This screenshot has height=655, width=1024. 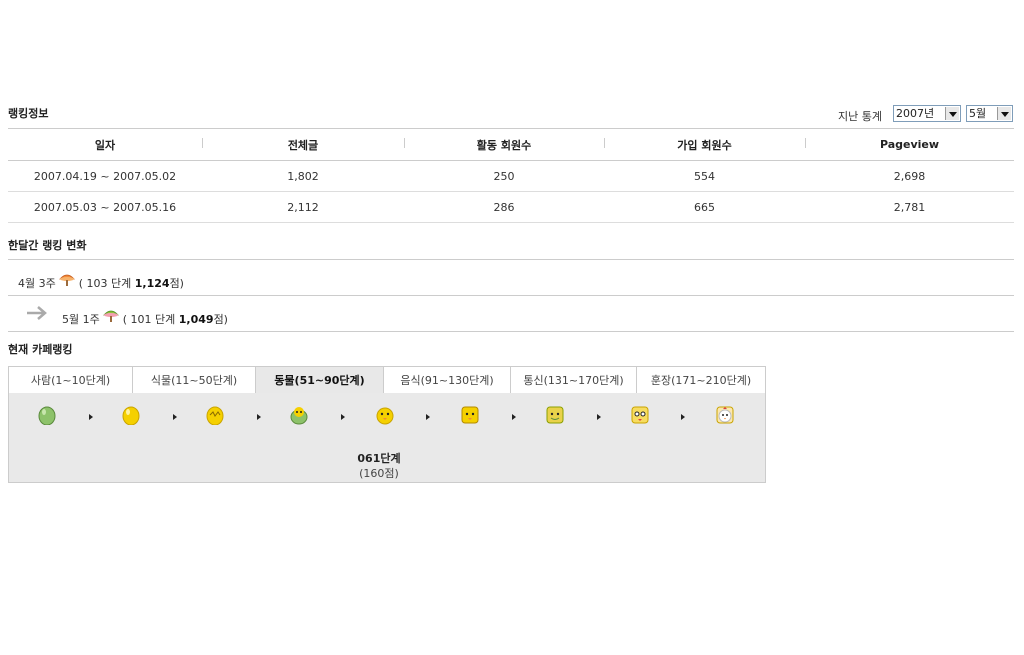 What do you see at coordinates (150, 319) in the screenshot?
I see `rank-stage: ( 101 단계` at bounding box center [150, 319].